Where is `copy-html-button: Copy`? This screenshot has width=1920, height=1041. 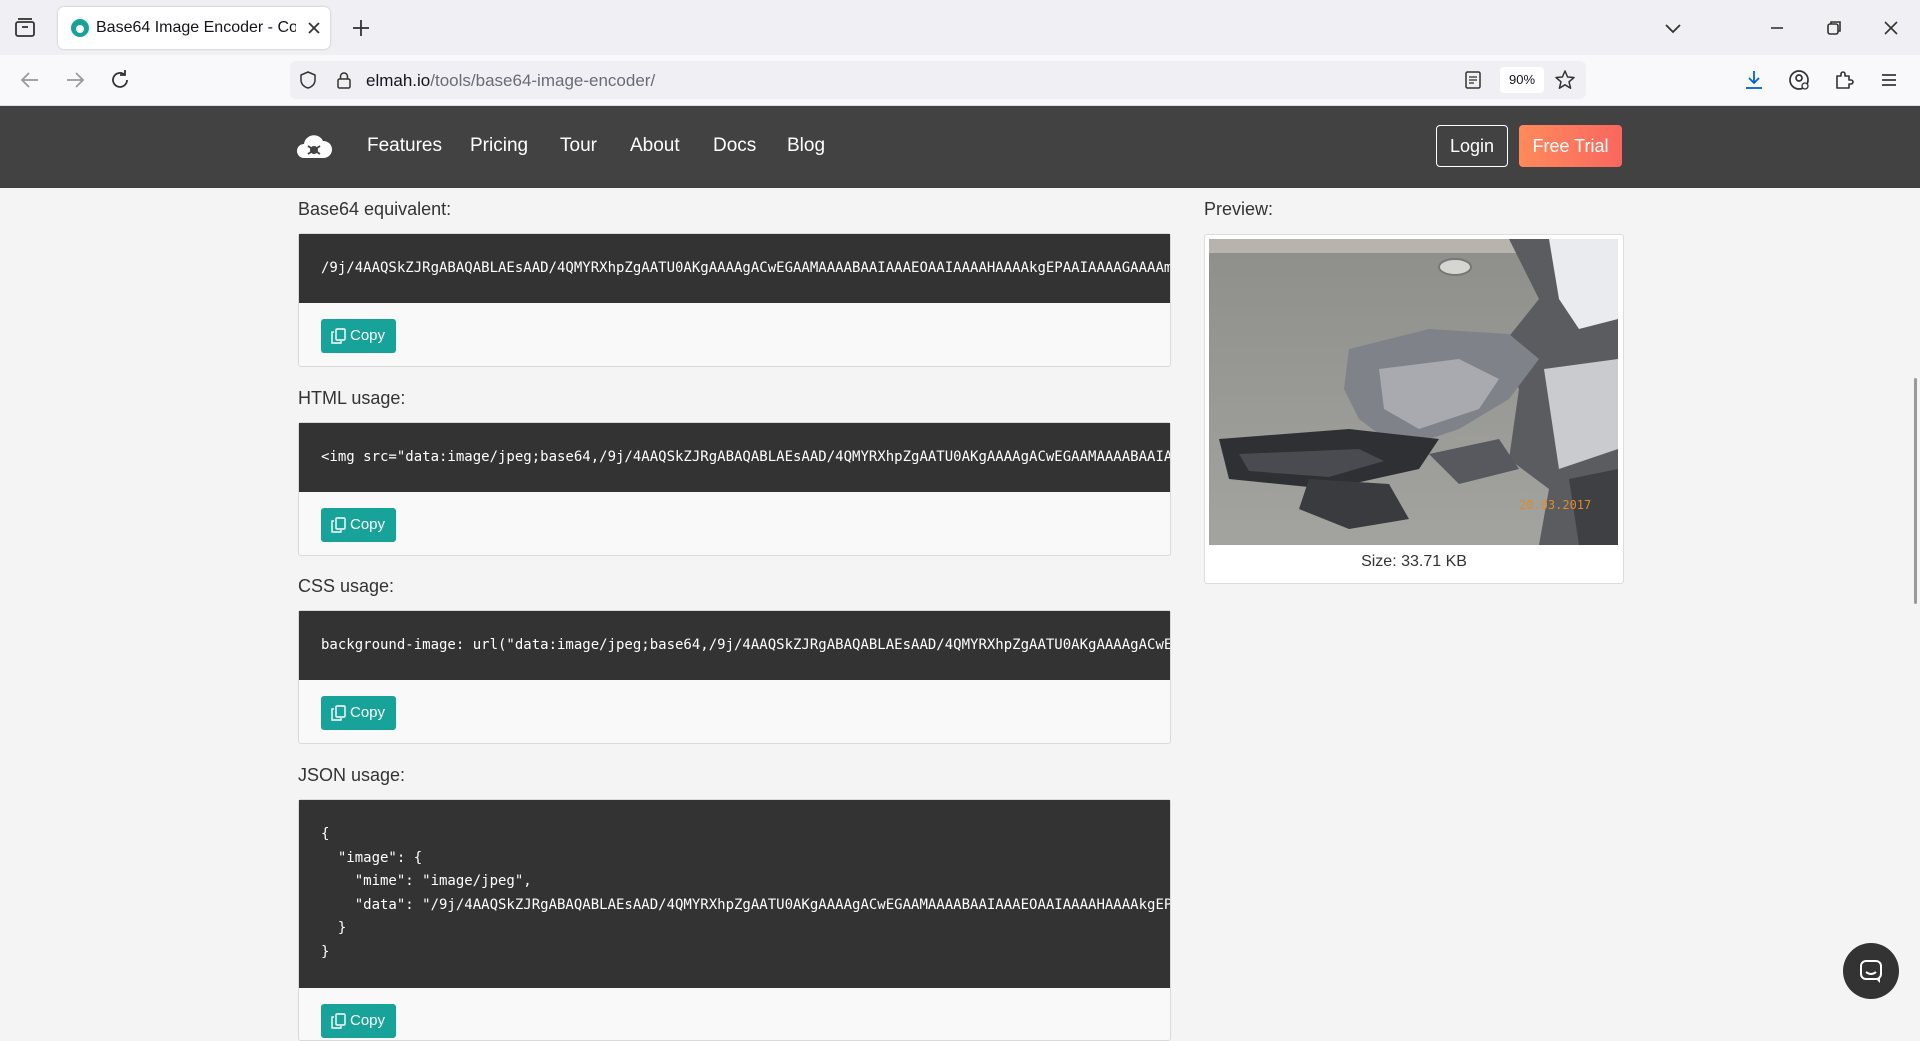
copy-html-button: Copy is located at coordinates (358, 525).